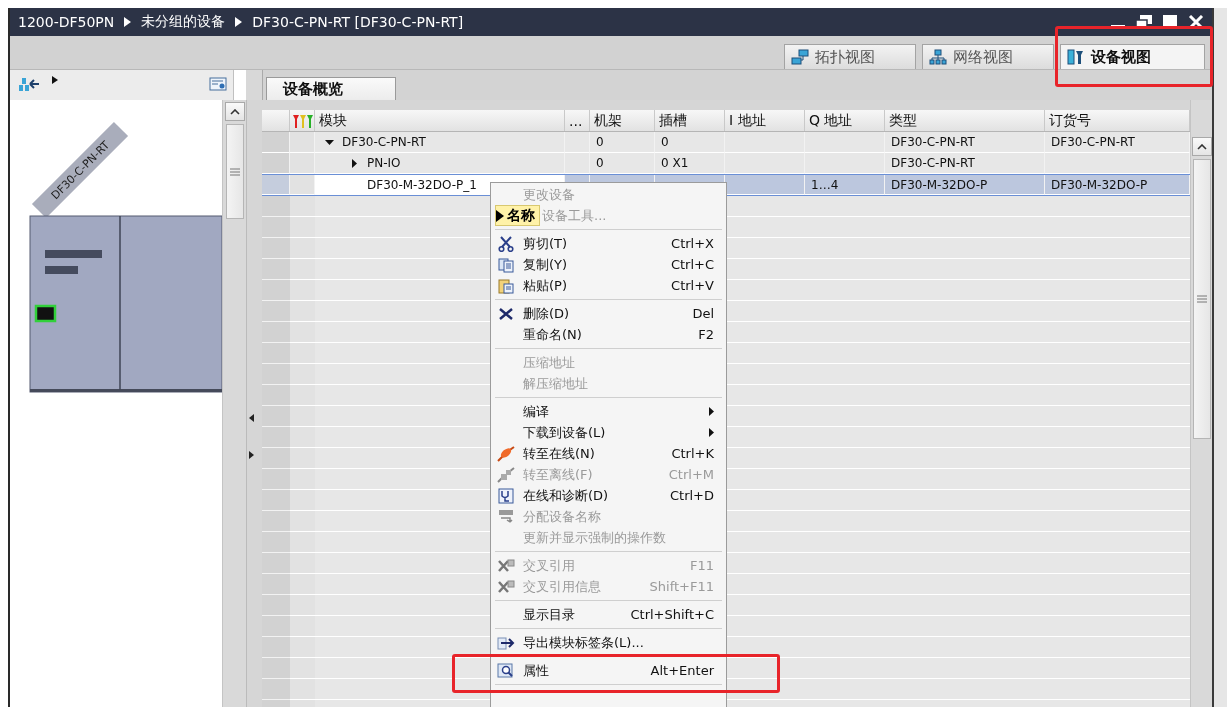 The width and height of the screenshot is (1227, 707). I want to click on table-cell: DF30-M-32DO-P, so click(965, 185).